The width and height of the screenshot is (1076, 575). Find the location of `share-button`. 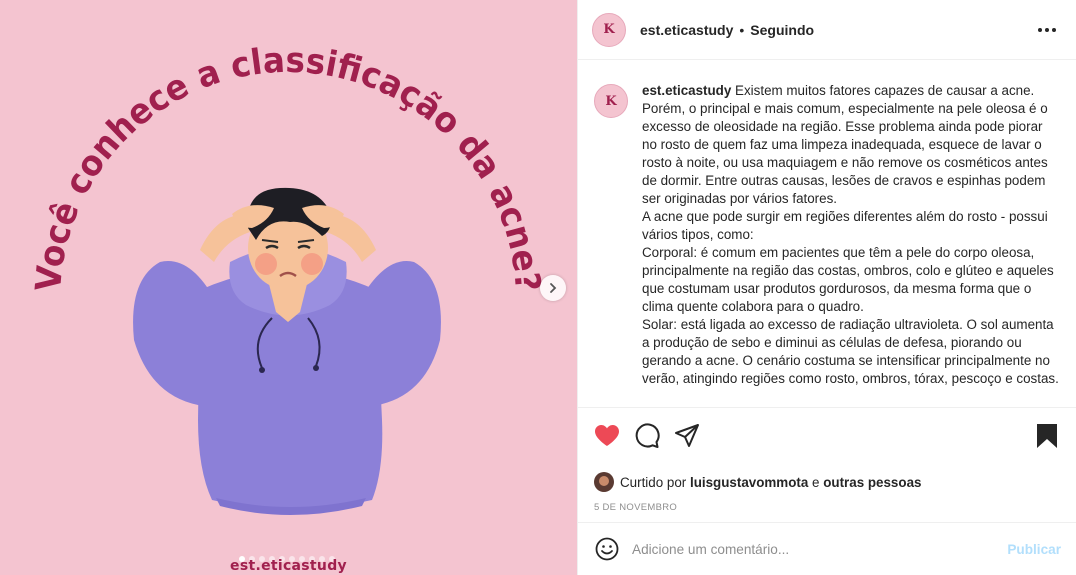

share-button is located at coordinates (687, 436).